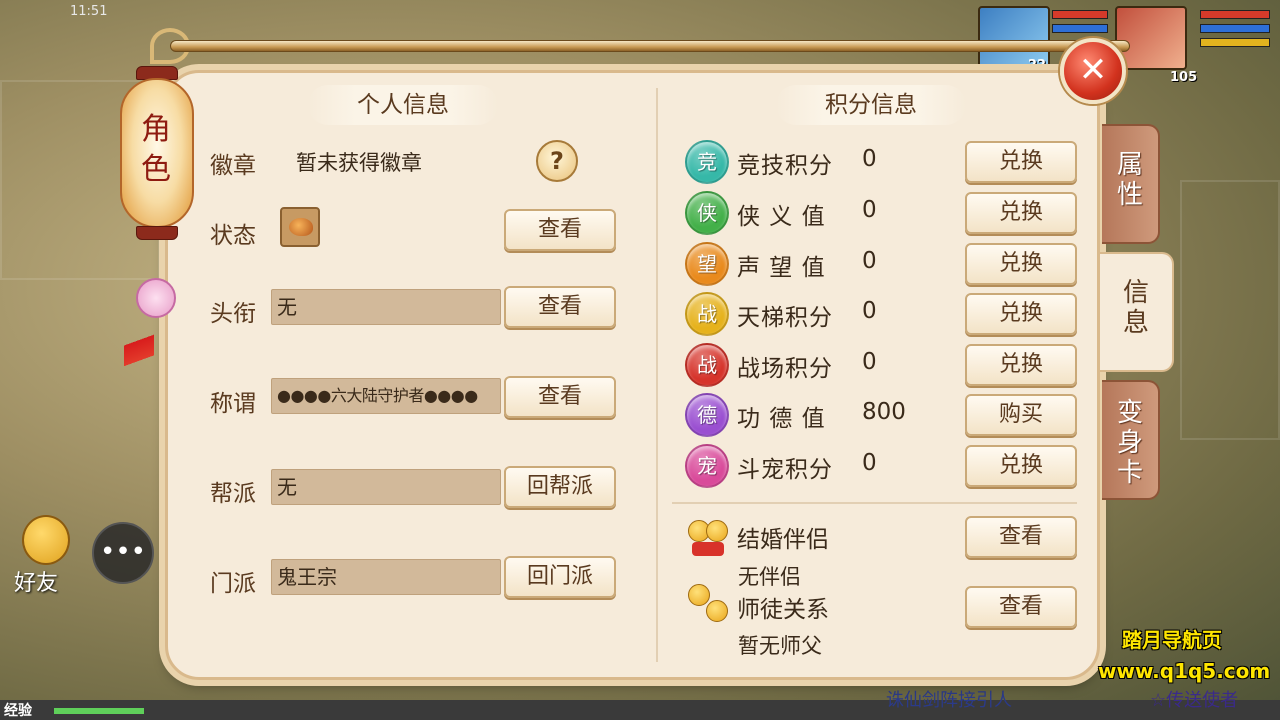 The image size is (1280, 720). Describe the element at coordinates (233, 584) in the screenshot. I see `sect-label: 门派` at that location.